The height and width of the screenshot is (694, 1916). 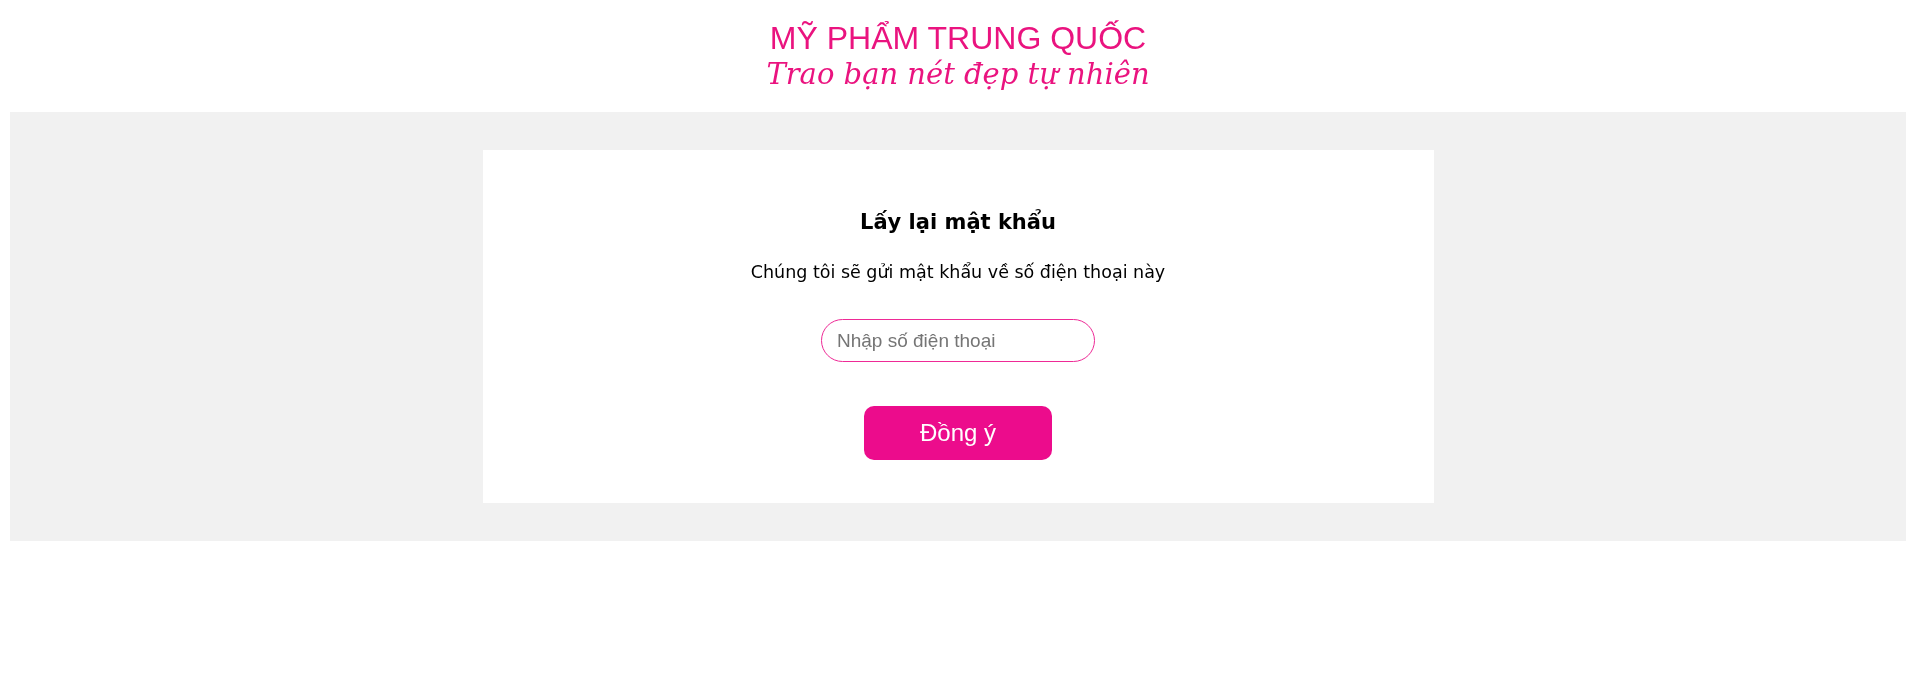 I want to click on brand-name: MỸ PHẨM TRUNG QUỐC, so click(x=958, y=38).